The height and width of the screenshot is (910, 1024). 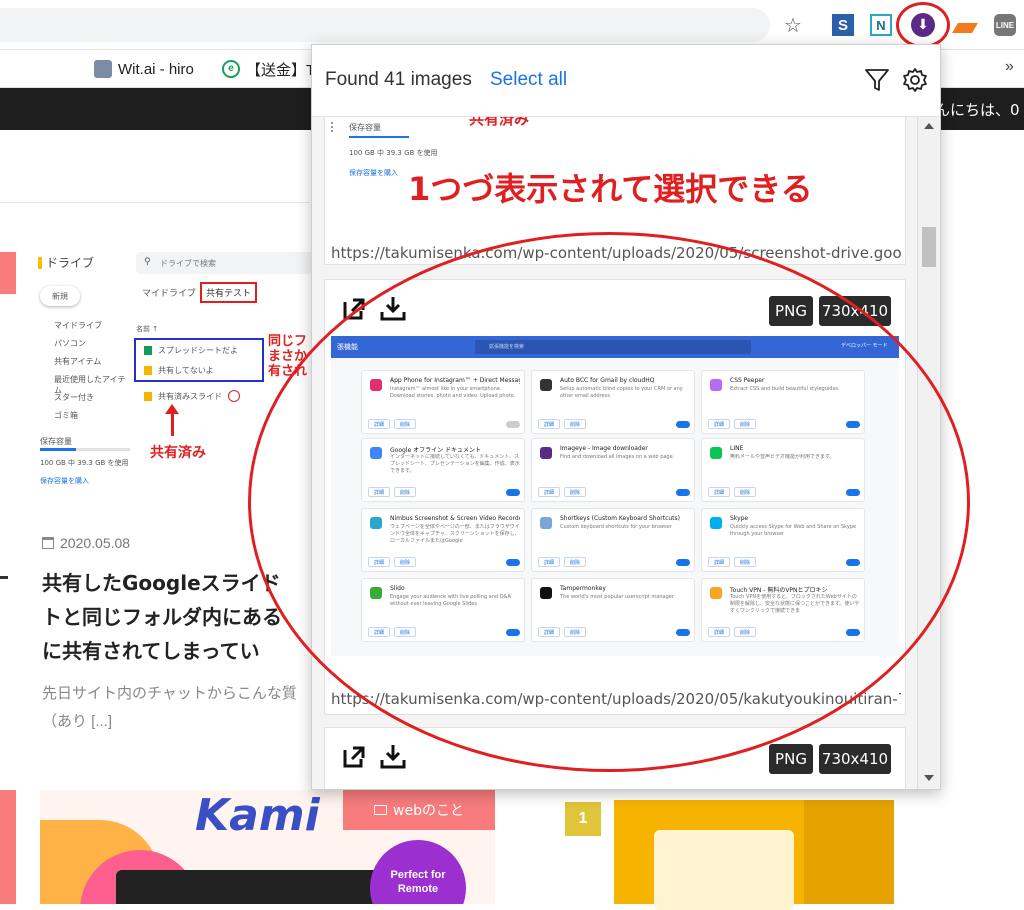 I want to click on drive-new-button: 新規, so click(x=60, y=296).